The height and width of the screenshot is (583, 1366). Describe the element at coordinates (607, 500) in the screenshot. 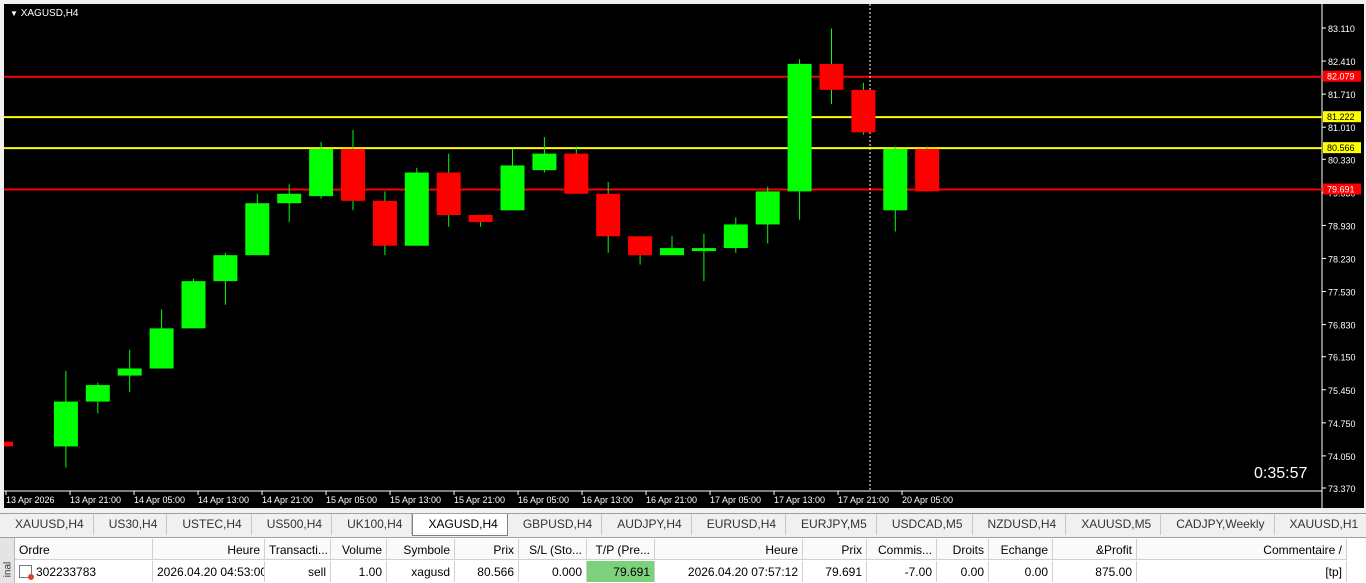

I see `time-tick-label: 16 Apr 13:00` at that location.